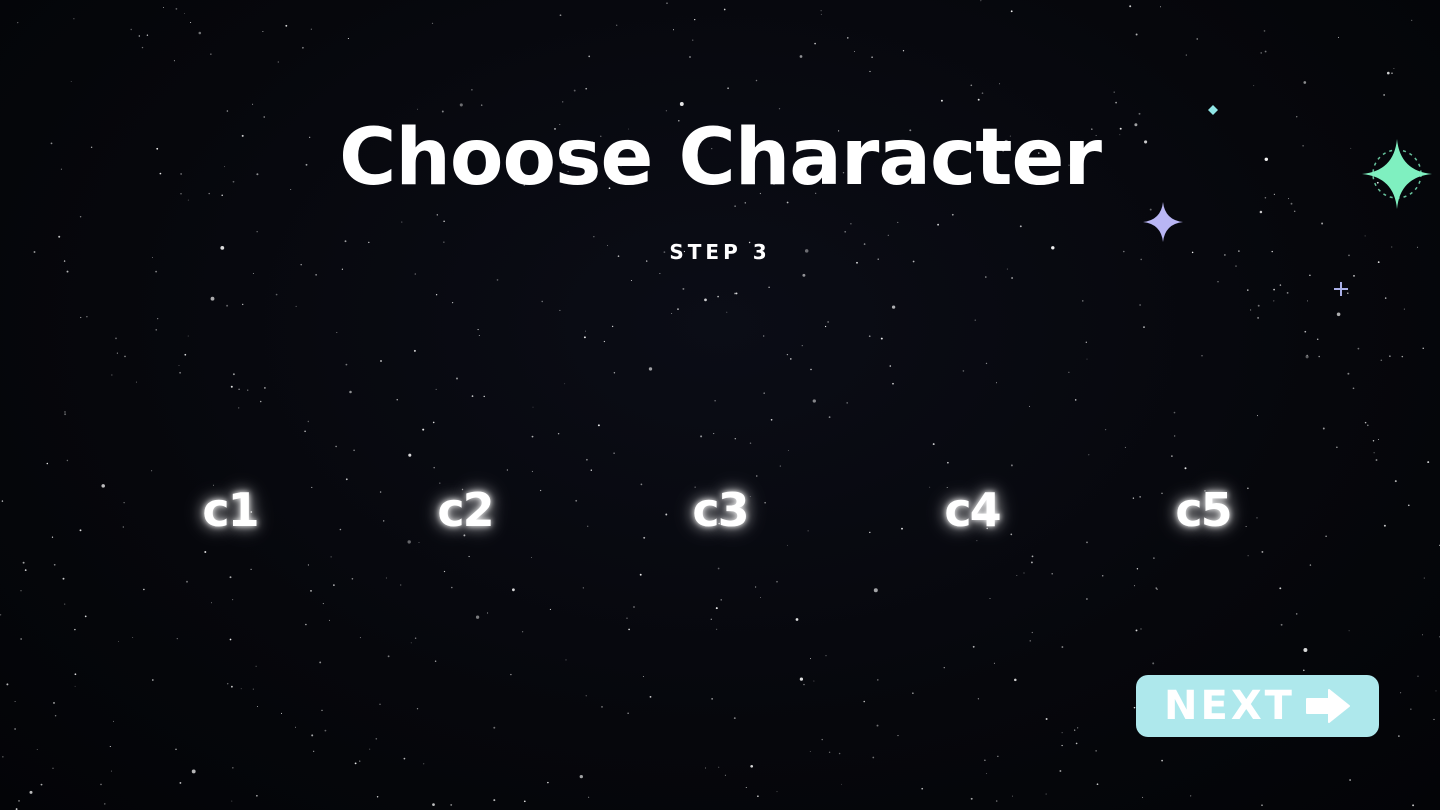  I want to click on next-button: NEXT, so click(1257, 706).